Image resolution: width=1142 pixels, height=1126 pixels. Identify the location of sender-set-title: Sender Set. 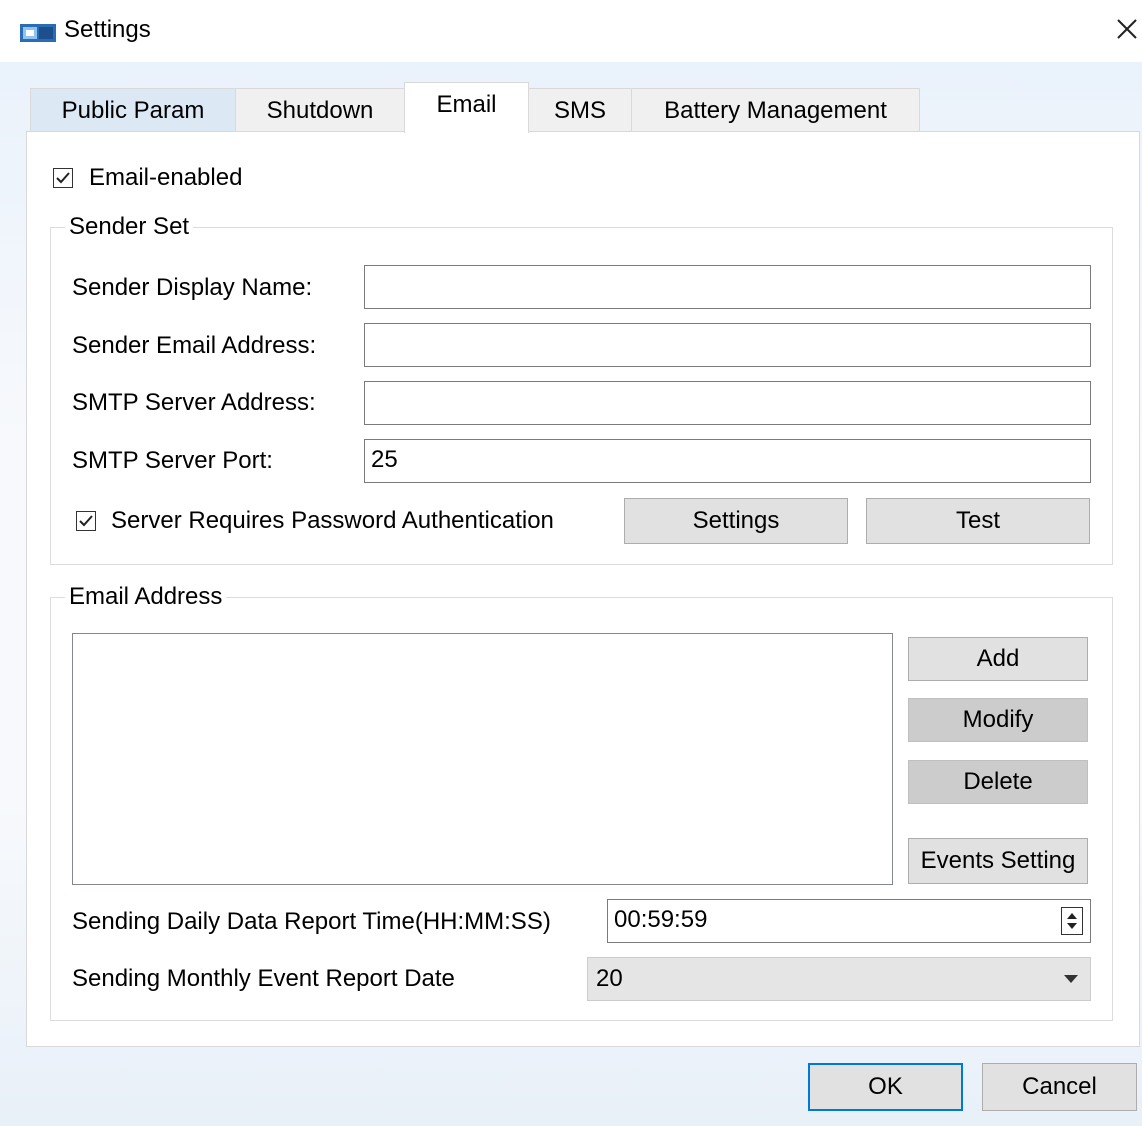
(129, 227).